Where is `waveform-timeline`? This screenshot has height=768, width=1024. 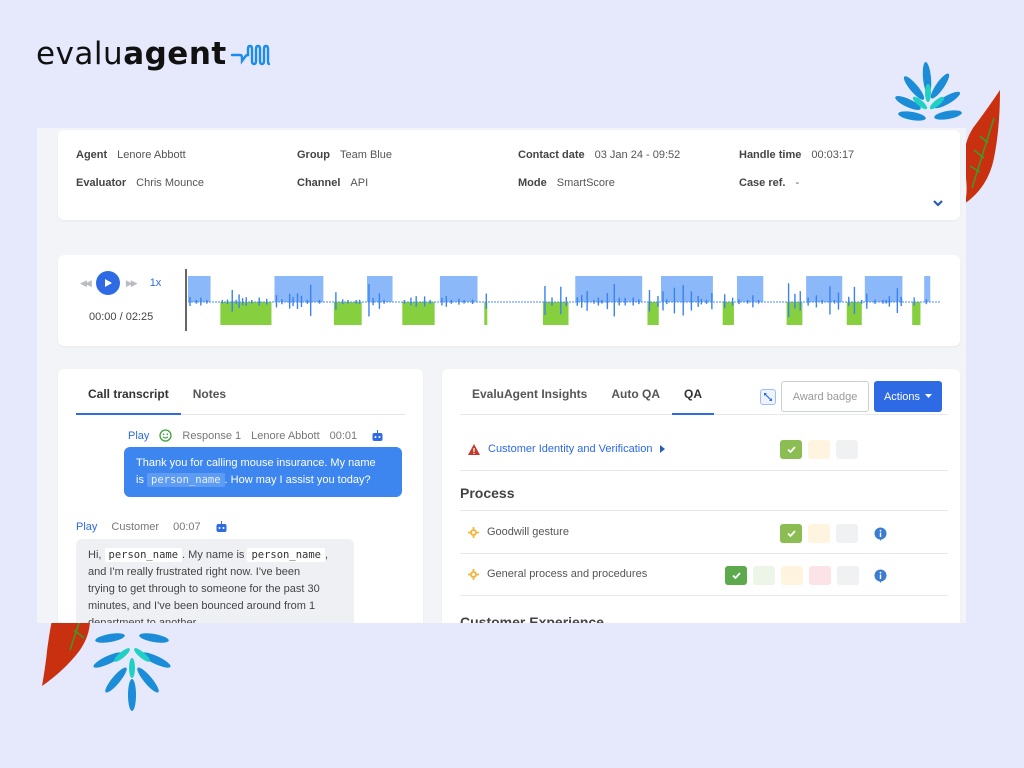
waveform-timeline is located at coordinates (564, 300).